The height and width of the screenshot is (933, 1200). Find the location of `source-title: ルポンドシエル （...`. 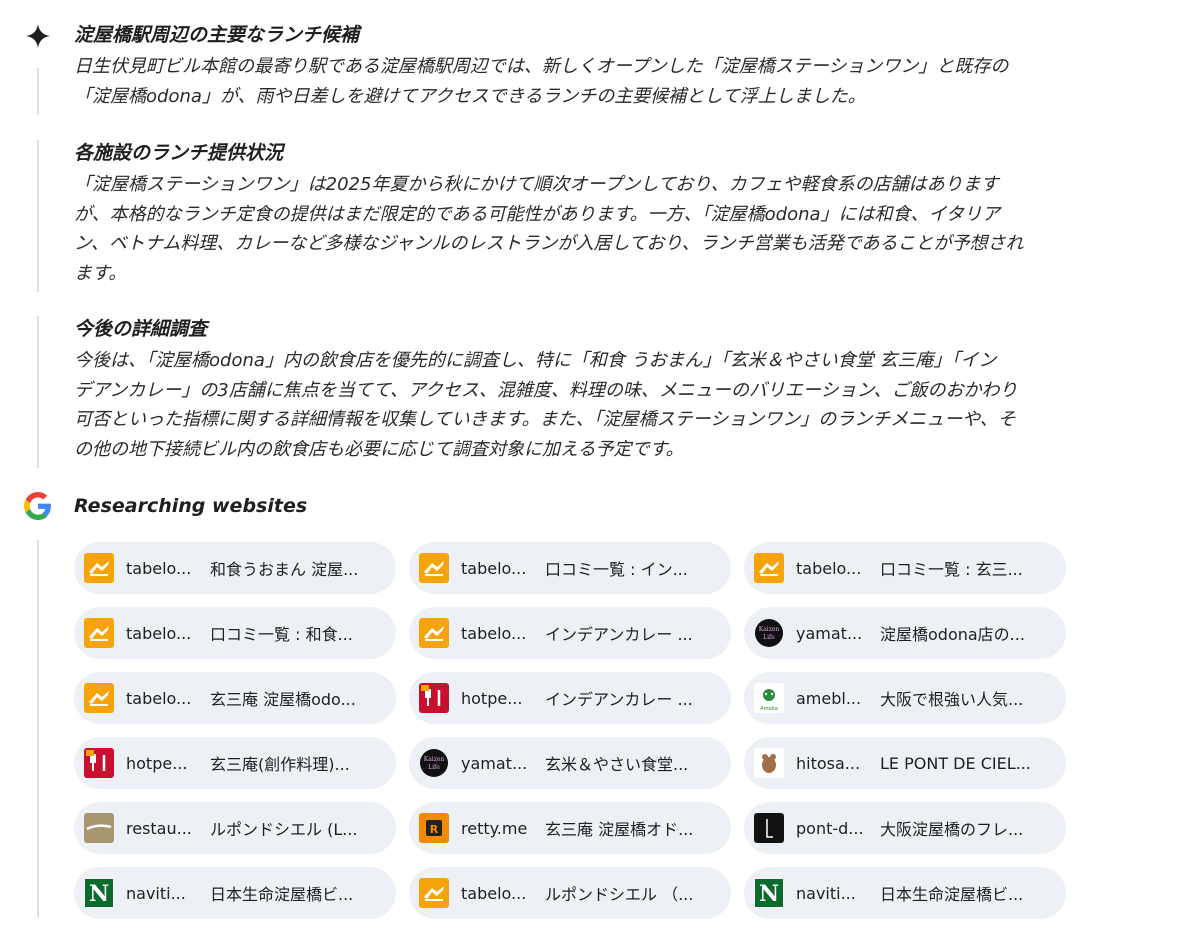

source-title: ルポンドシエル （... is located at coordinates (619, 894).